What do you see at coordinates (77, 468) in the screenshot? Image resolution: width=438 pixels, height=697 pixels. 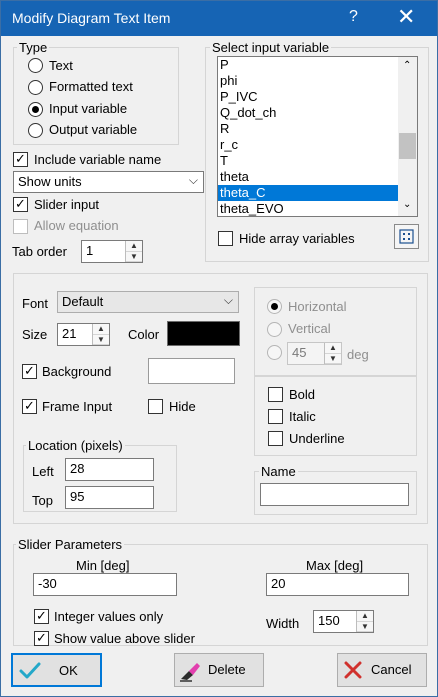 I see `left-value: 28` at bounding box center [77, 468].